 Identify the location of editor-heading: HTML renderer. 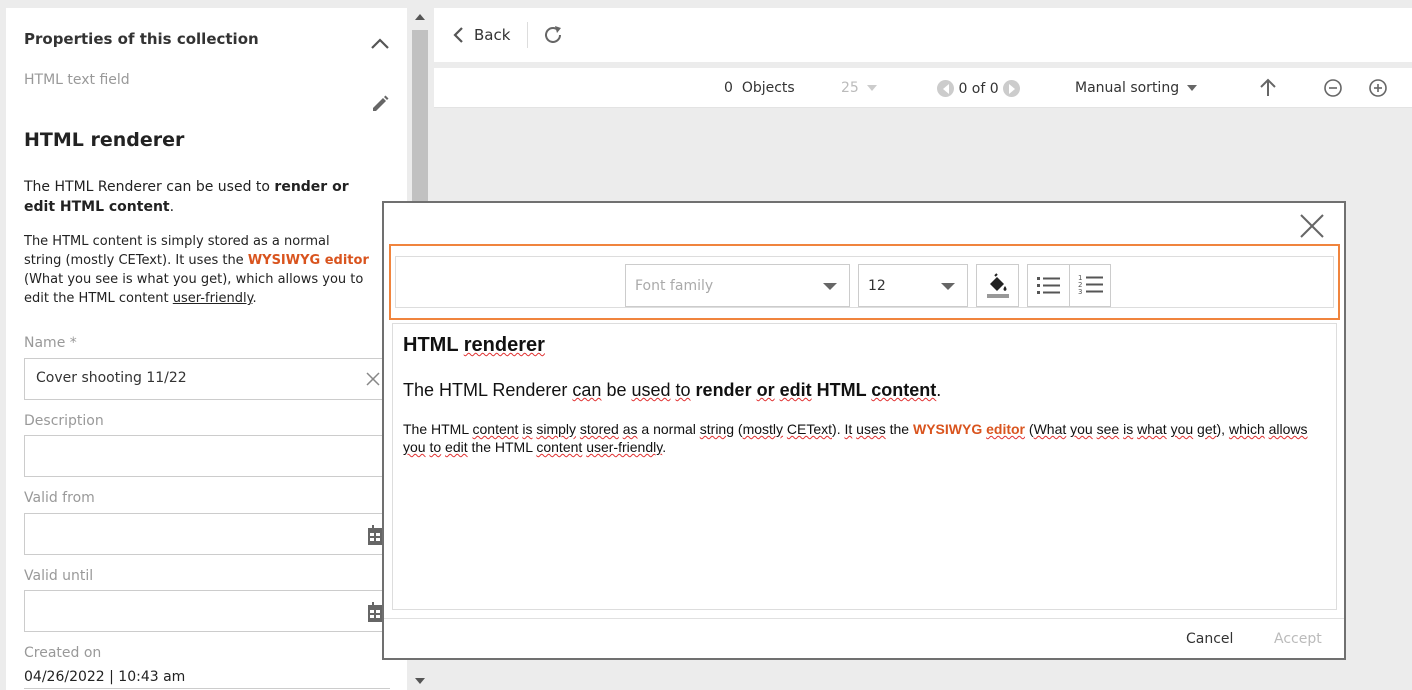
(474, 345).